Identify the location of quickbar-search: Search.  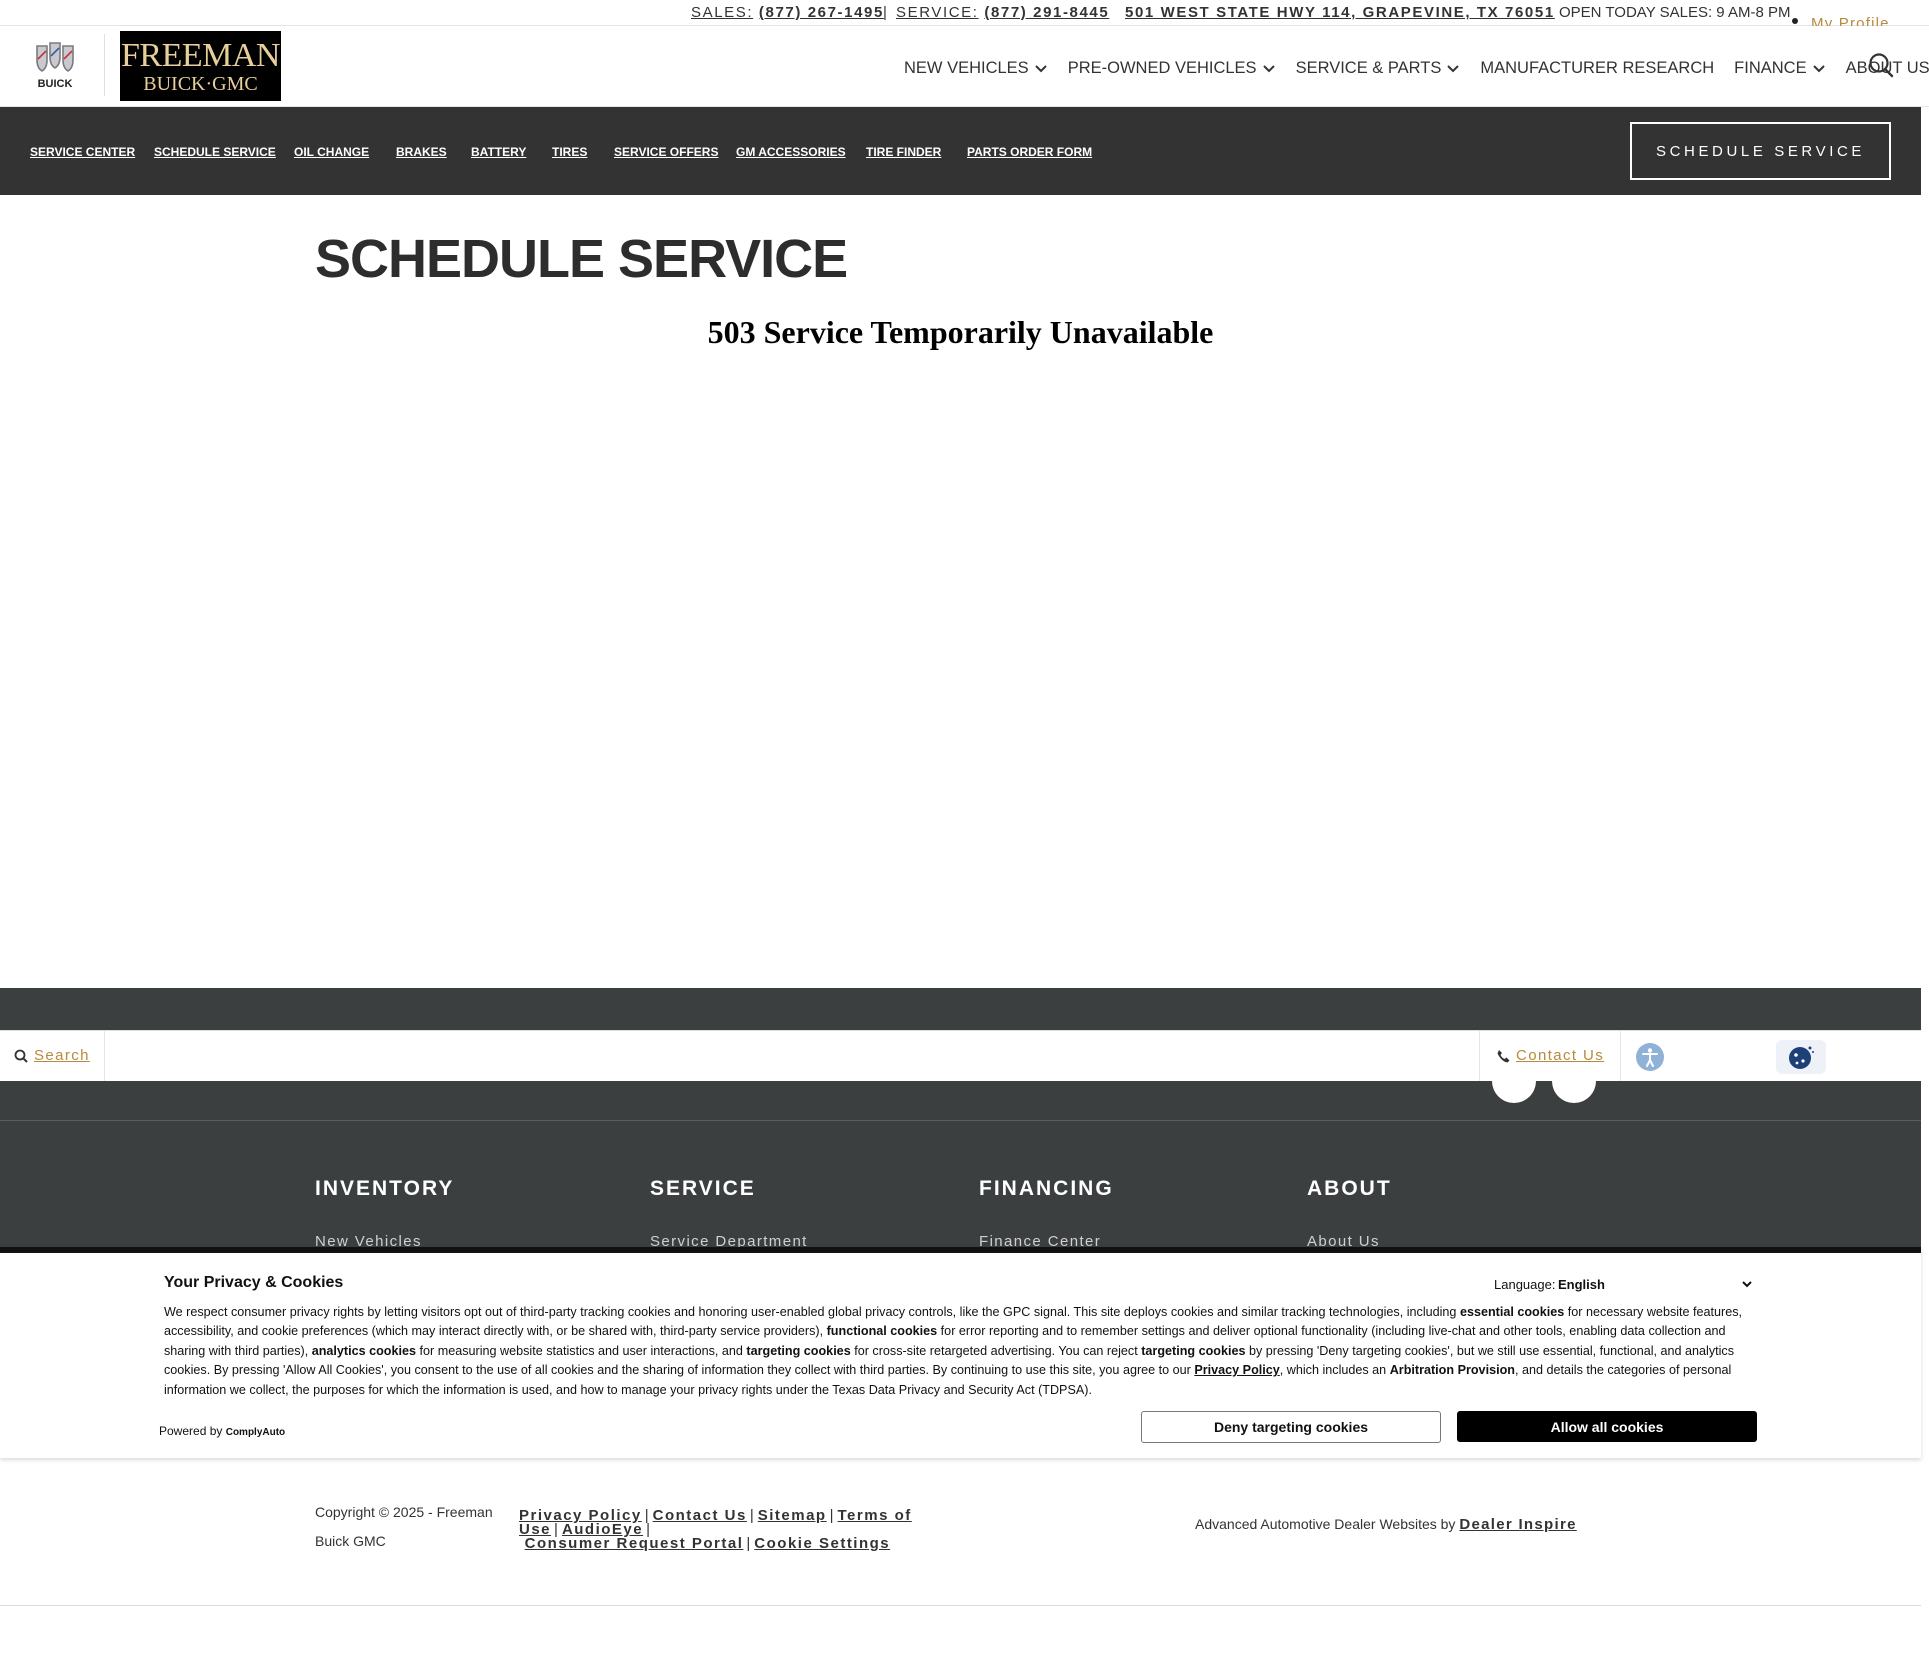
(52, 1055).